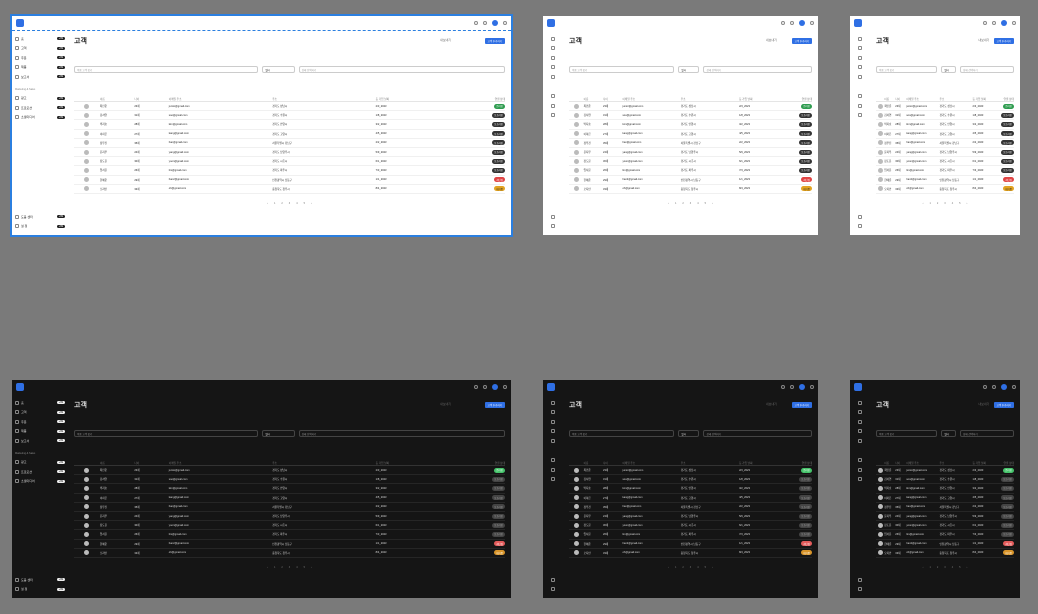 This screenshot has width=1038, height=614. What do you see at coordinates (690, 471) in the screenshot?
I see `table-row: 최민준 23세 junior@gmail.com 경기도 성남시 2/3_2023 온라인` at bounding box center [690, 471].